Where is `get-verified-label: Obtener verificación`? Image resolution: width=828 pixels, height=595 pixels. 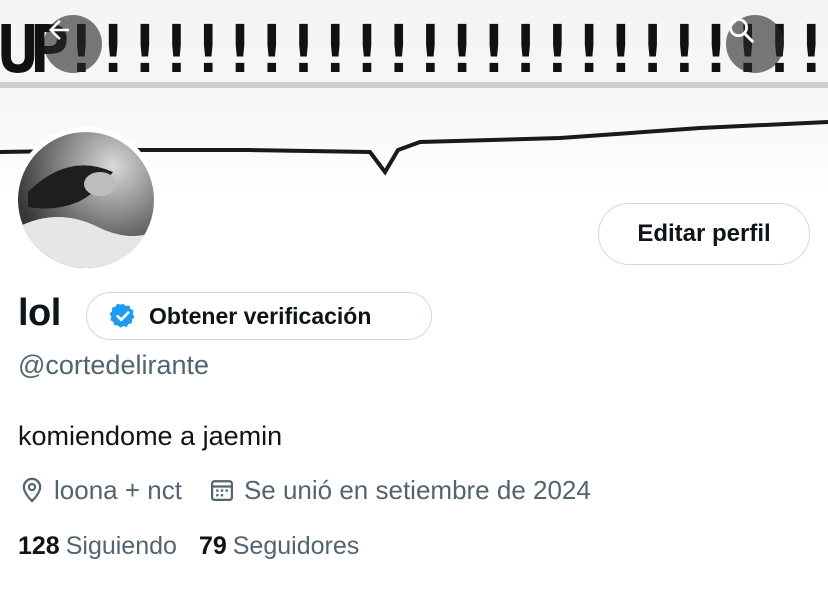 get-verified-label: Obtener verificación is located at coordinates (260, 315).